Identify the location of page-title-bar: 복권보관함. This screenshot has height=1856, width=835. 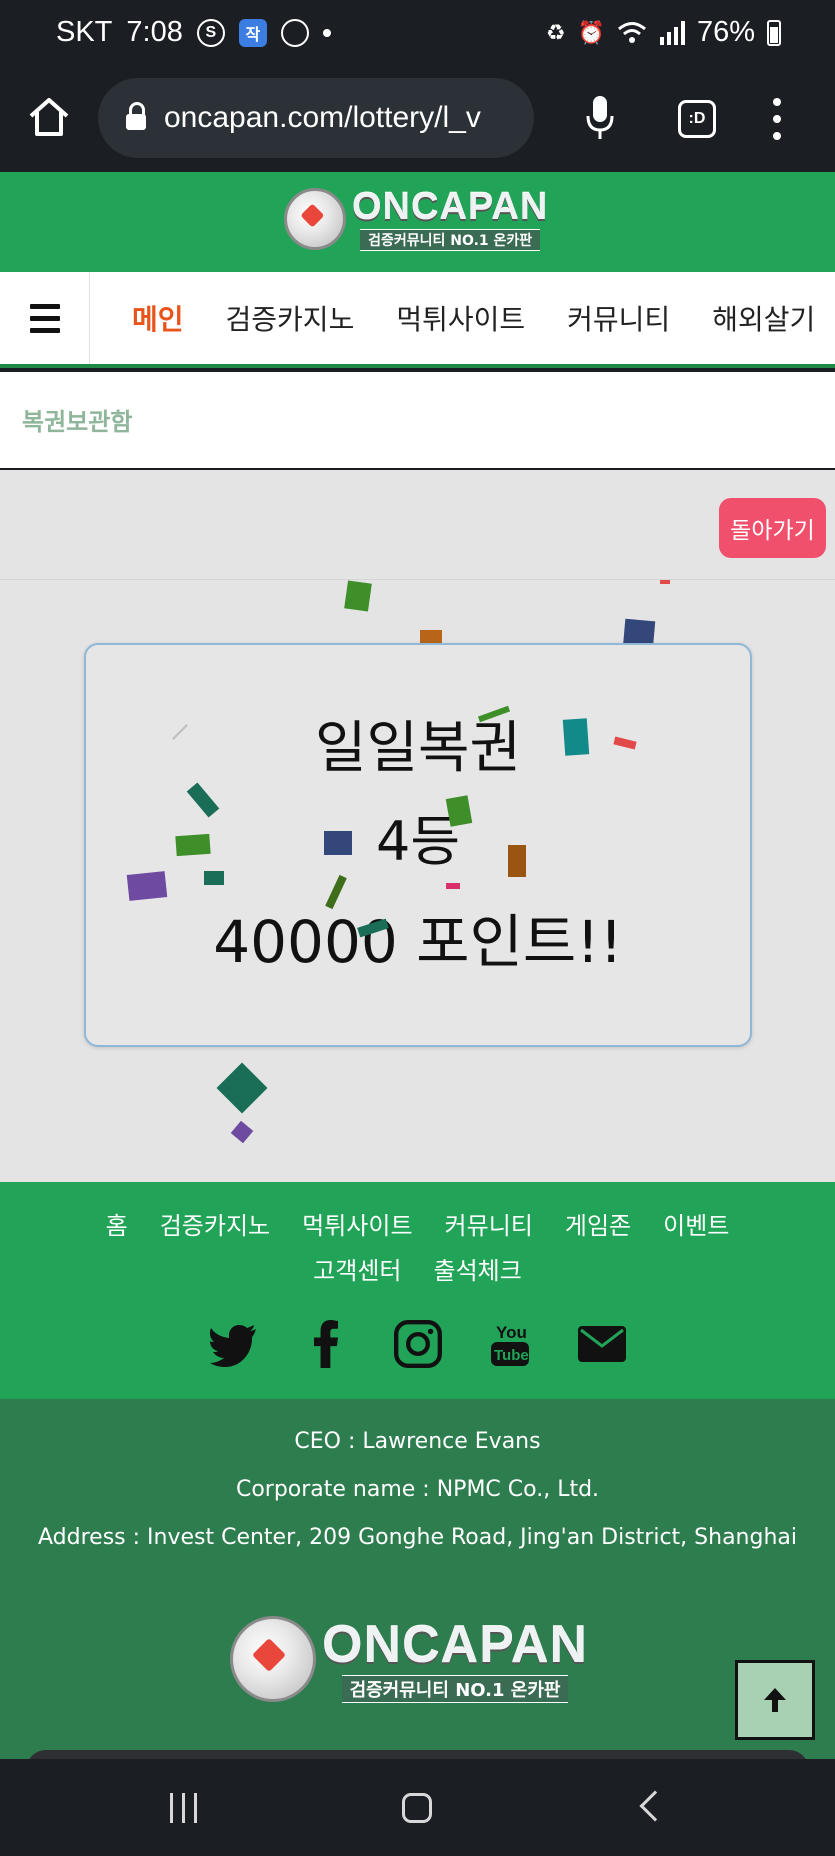
(417, 420).